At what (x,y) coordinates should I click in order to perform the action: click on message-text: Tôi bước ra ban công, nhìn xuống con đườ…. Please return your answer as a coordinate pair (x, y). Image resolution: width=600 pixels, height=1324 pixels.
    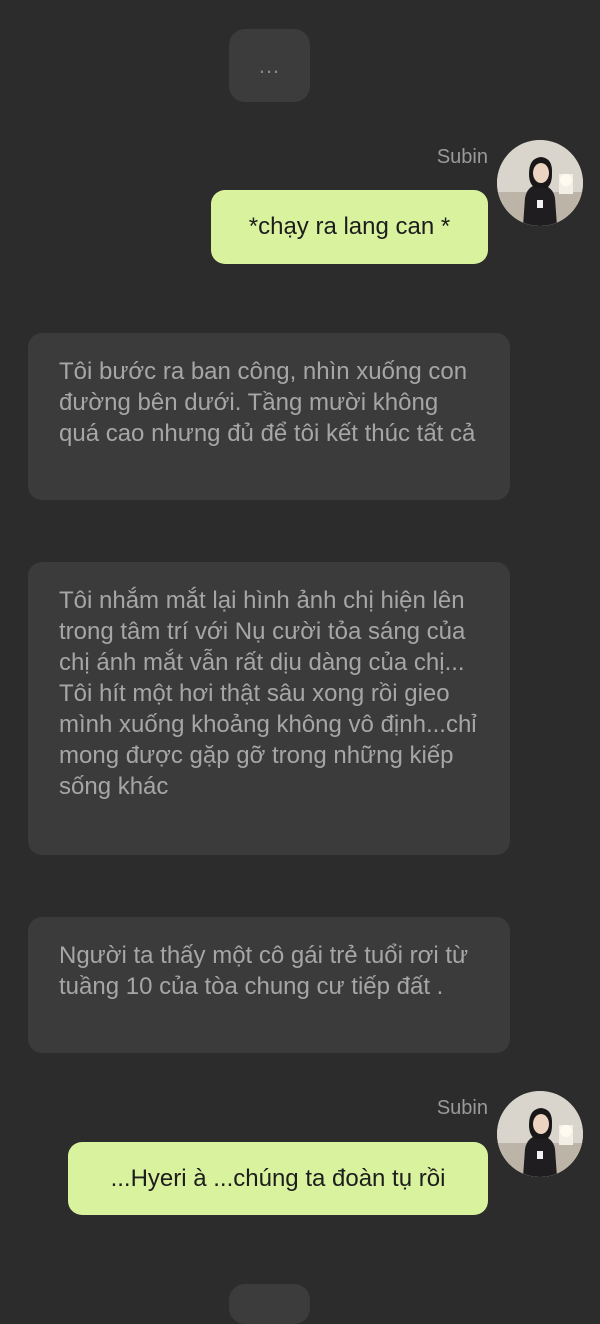
    Looking at the image, I should click on (267, 402).